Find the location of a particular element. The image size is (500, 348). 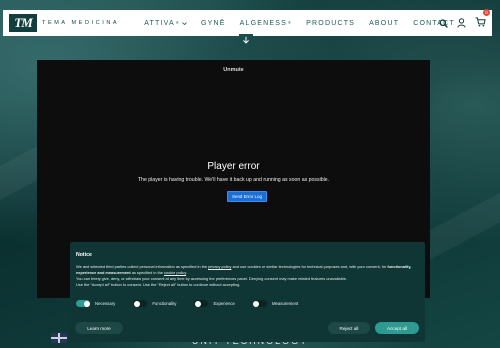

cart-button: 0 is located at coordinates (482, 20).